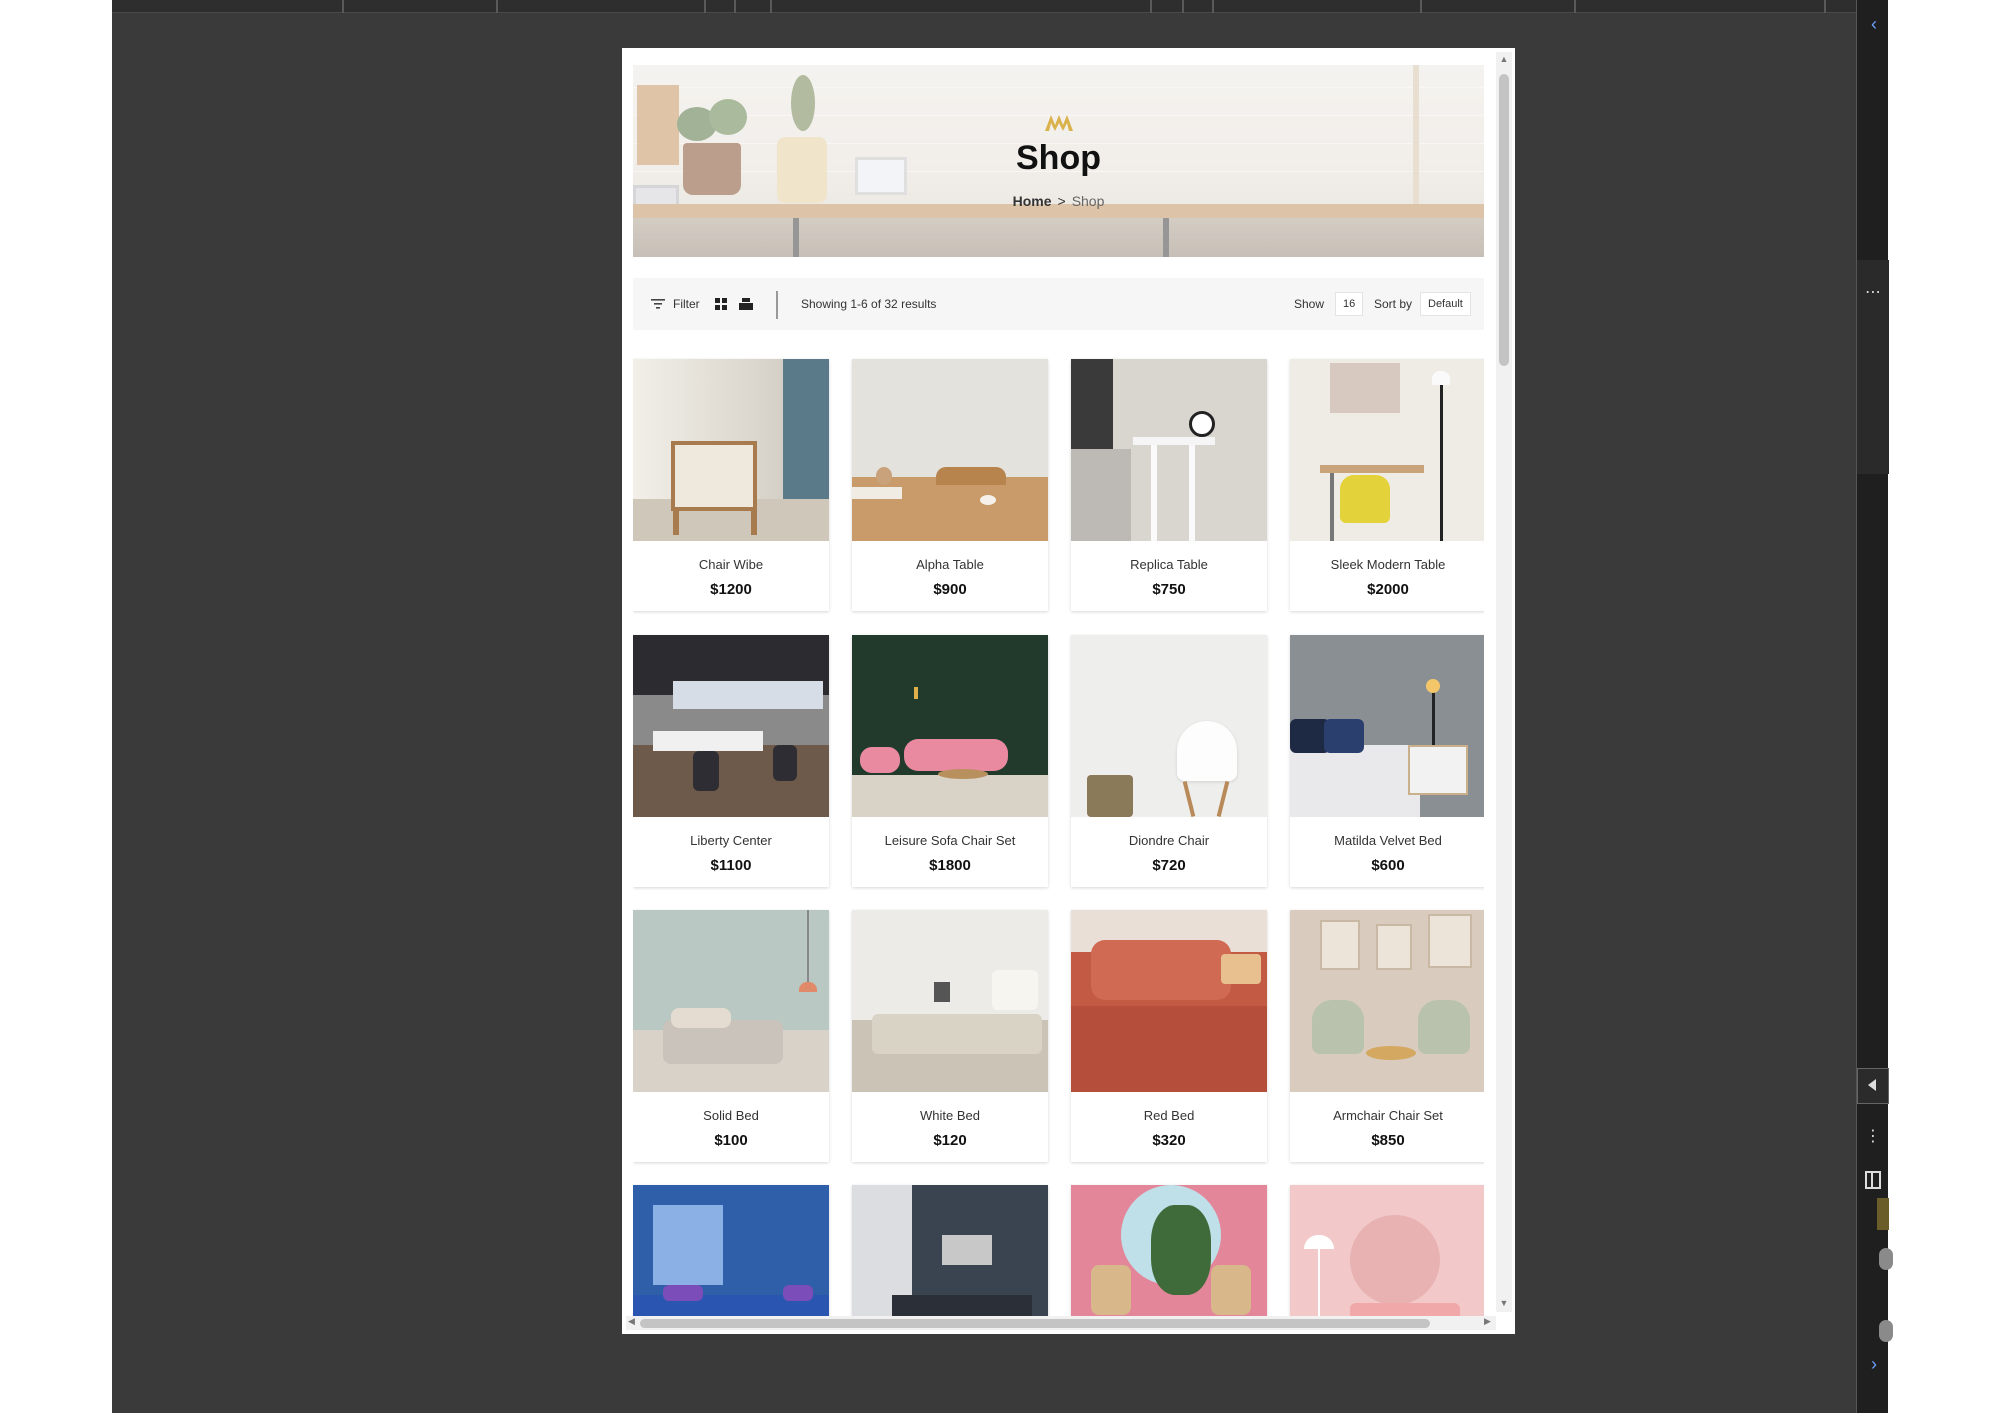 The width and height of the screenshot is (2000, 1413). Describe the element at coordinates (869, 304) in the screenshot. I see `results-count: Showing 1-6 of 32 results` at that location.